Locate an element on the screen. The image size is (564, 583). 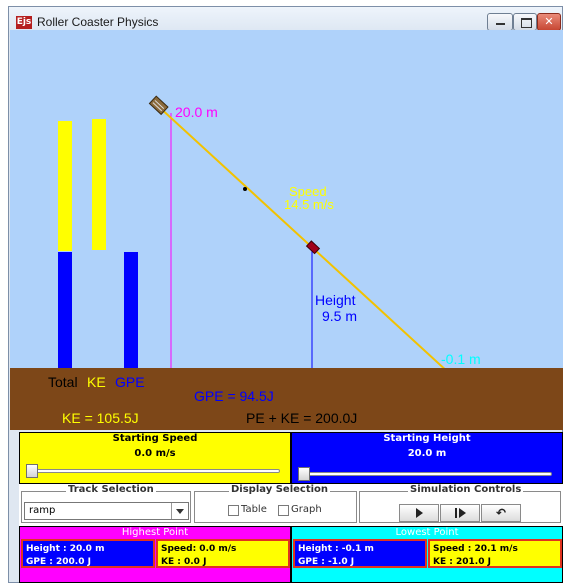
window-title: Roller Coaster Physics is located at coordinates (98, 22).